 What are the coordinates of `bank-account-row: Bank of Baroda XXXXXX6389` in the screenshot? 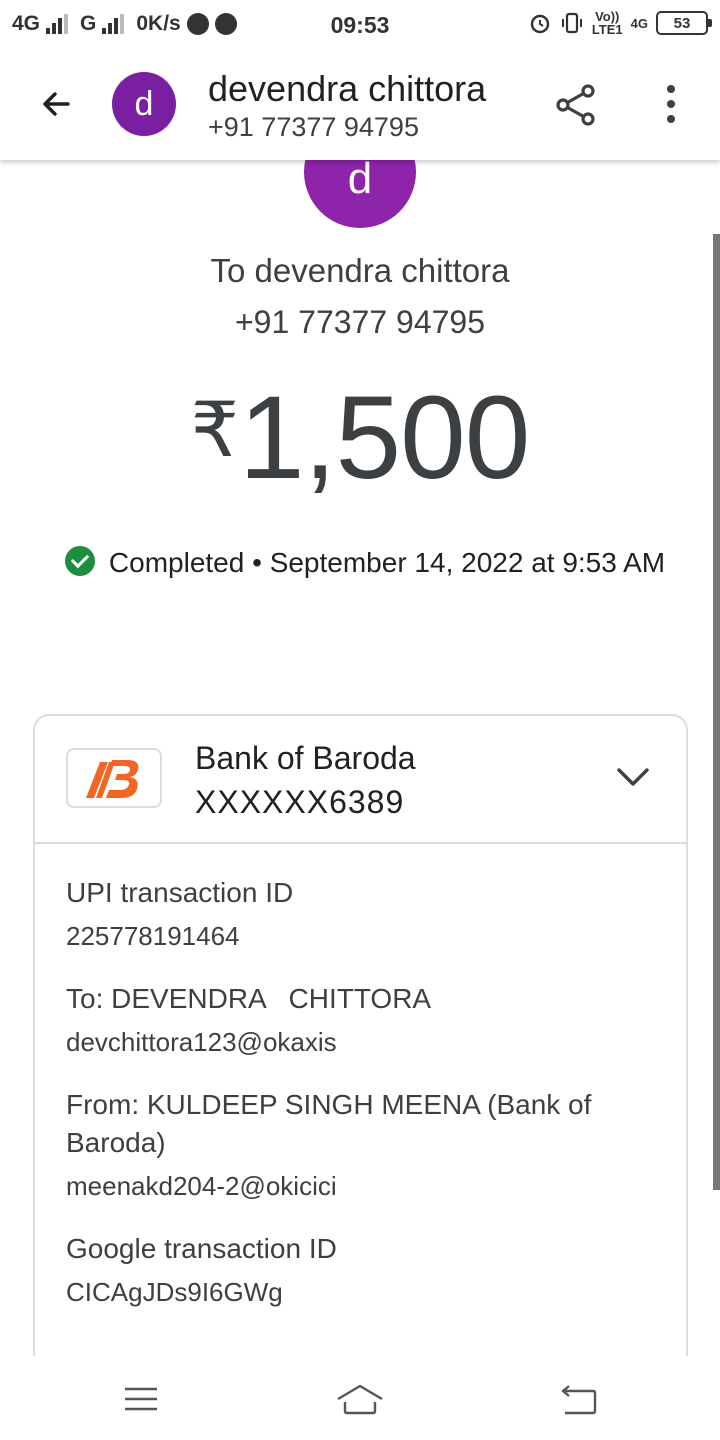 It's located at (360, 780).